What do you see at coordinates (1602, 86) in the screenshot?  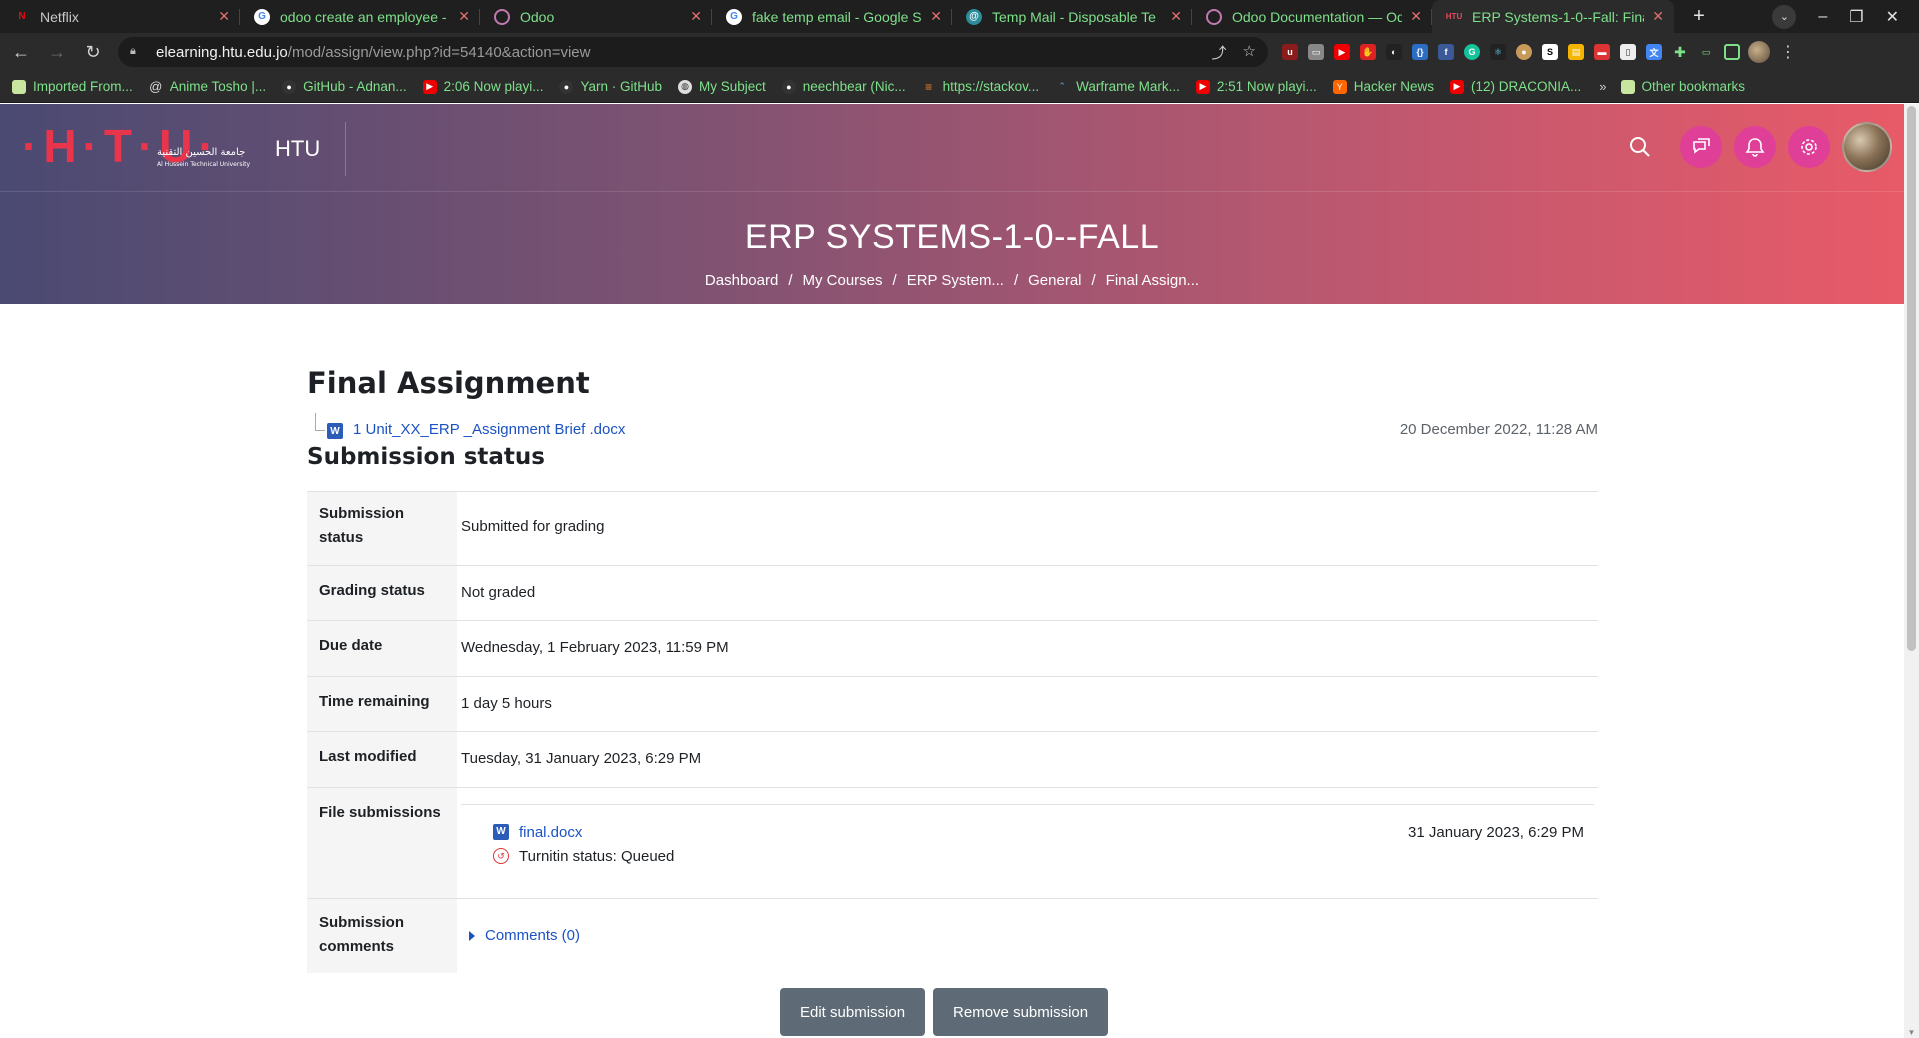 I see `bookmarks-overflow-button: »` at bounding box center [1602, 86].